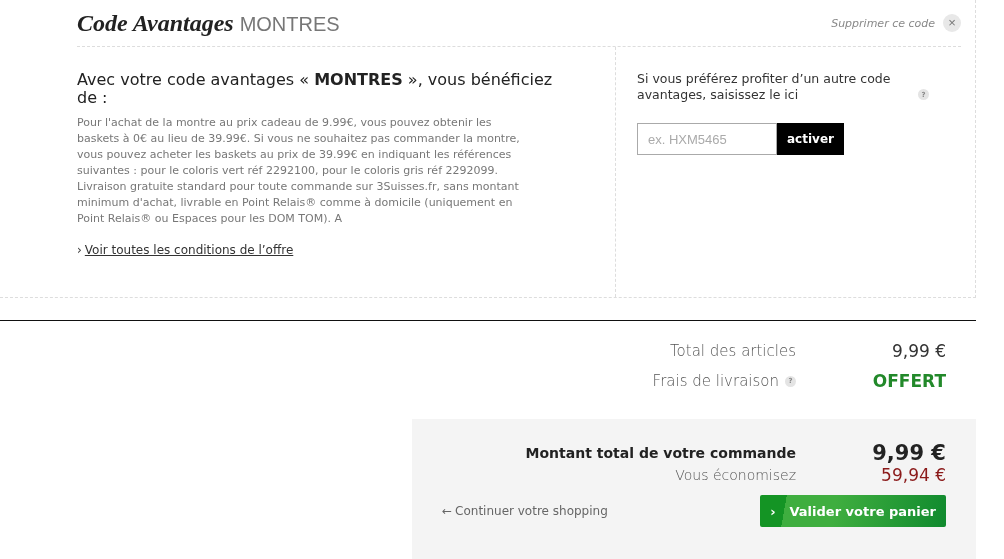 This screenshot has width=1004, height=559. Describe the element at coordinates (299, 171) in the screenshot. I see `offer-description: Pour l'achat de la montre au prix cadeau de 9.99€, vous pouvez obtenir les baskets à 0€ au lieu de 39.99€. Si vous ne souhaitez pas commander la montre, vous pouvez acheter les baskets au prix de 39.99€ en indiquant les références suivantes : pour le coloris vert réf 2292100, pour le coloris gris réf 2292099. Livraison gratuite standard pour toute commande sur 3Suisses.fr, sans montant minimum d'achat, livrable en Point Relais® comme à domicile (uniquement en Point Relais® ou Espaces pour les DOM TOM). A` at that location.